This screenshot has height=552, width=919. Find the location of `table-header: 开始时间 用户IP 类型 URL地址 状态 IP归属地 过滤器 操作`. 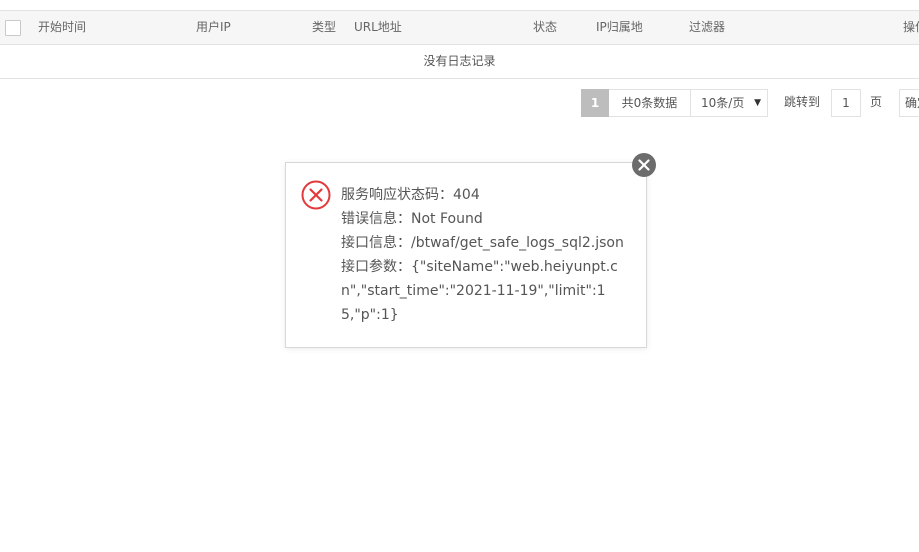

table-header: 开始时间 用户IP 类型 URL地址 状态 IP归属地 过滤器 操作 is located at coordinates (459, 27).